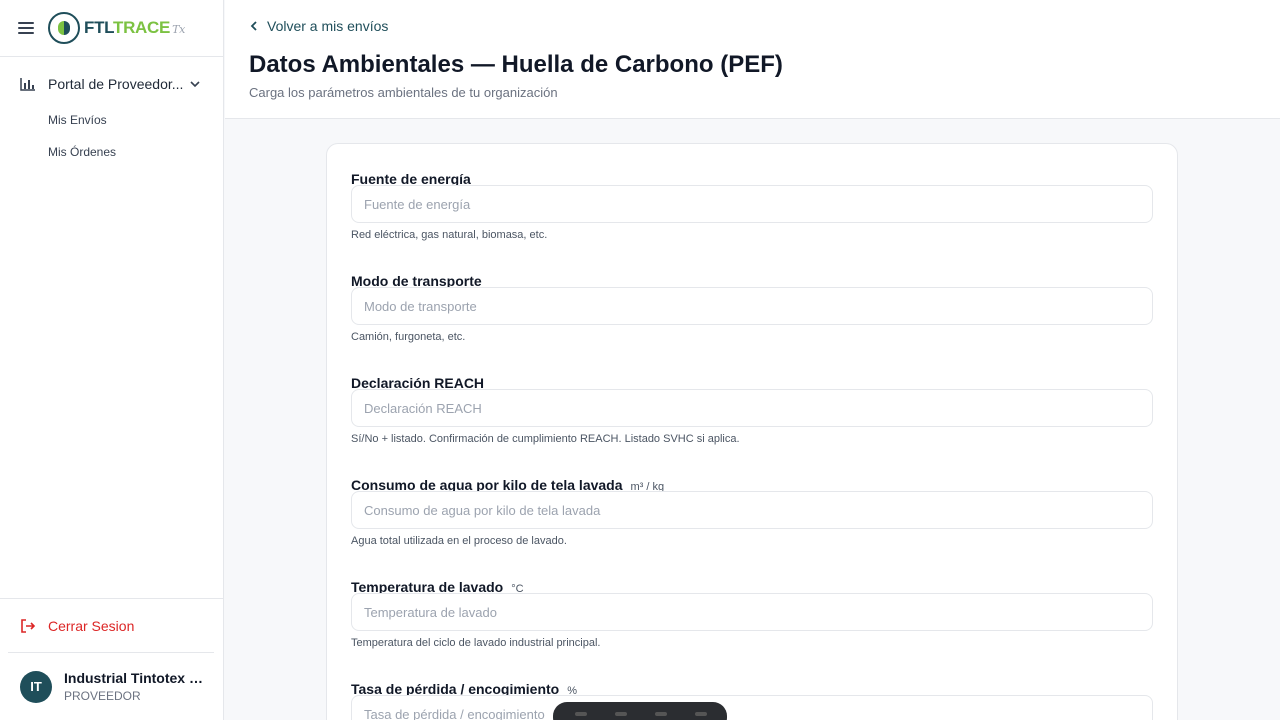  I want to click on chart-icon, so click(27, 84).